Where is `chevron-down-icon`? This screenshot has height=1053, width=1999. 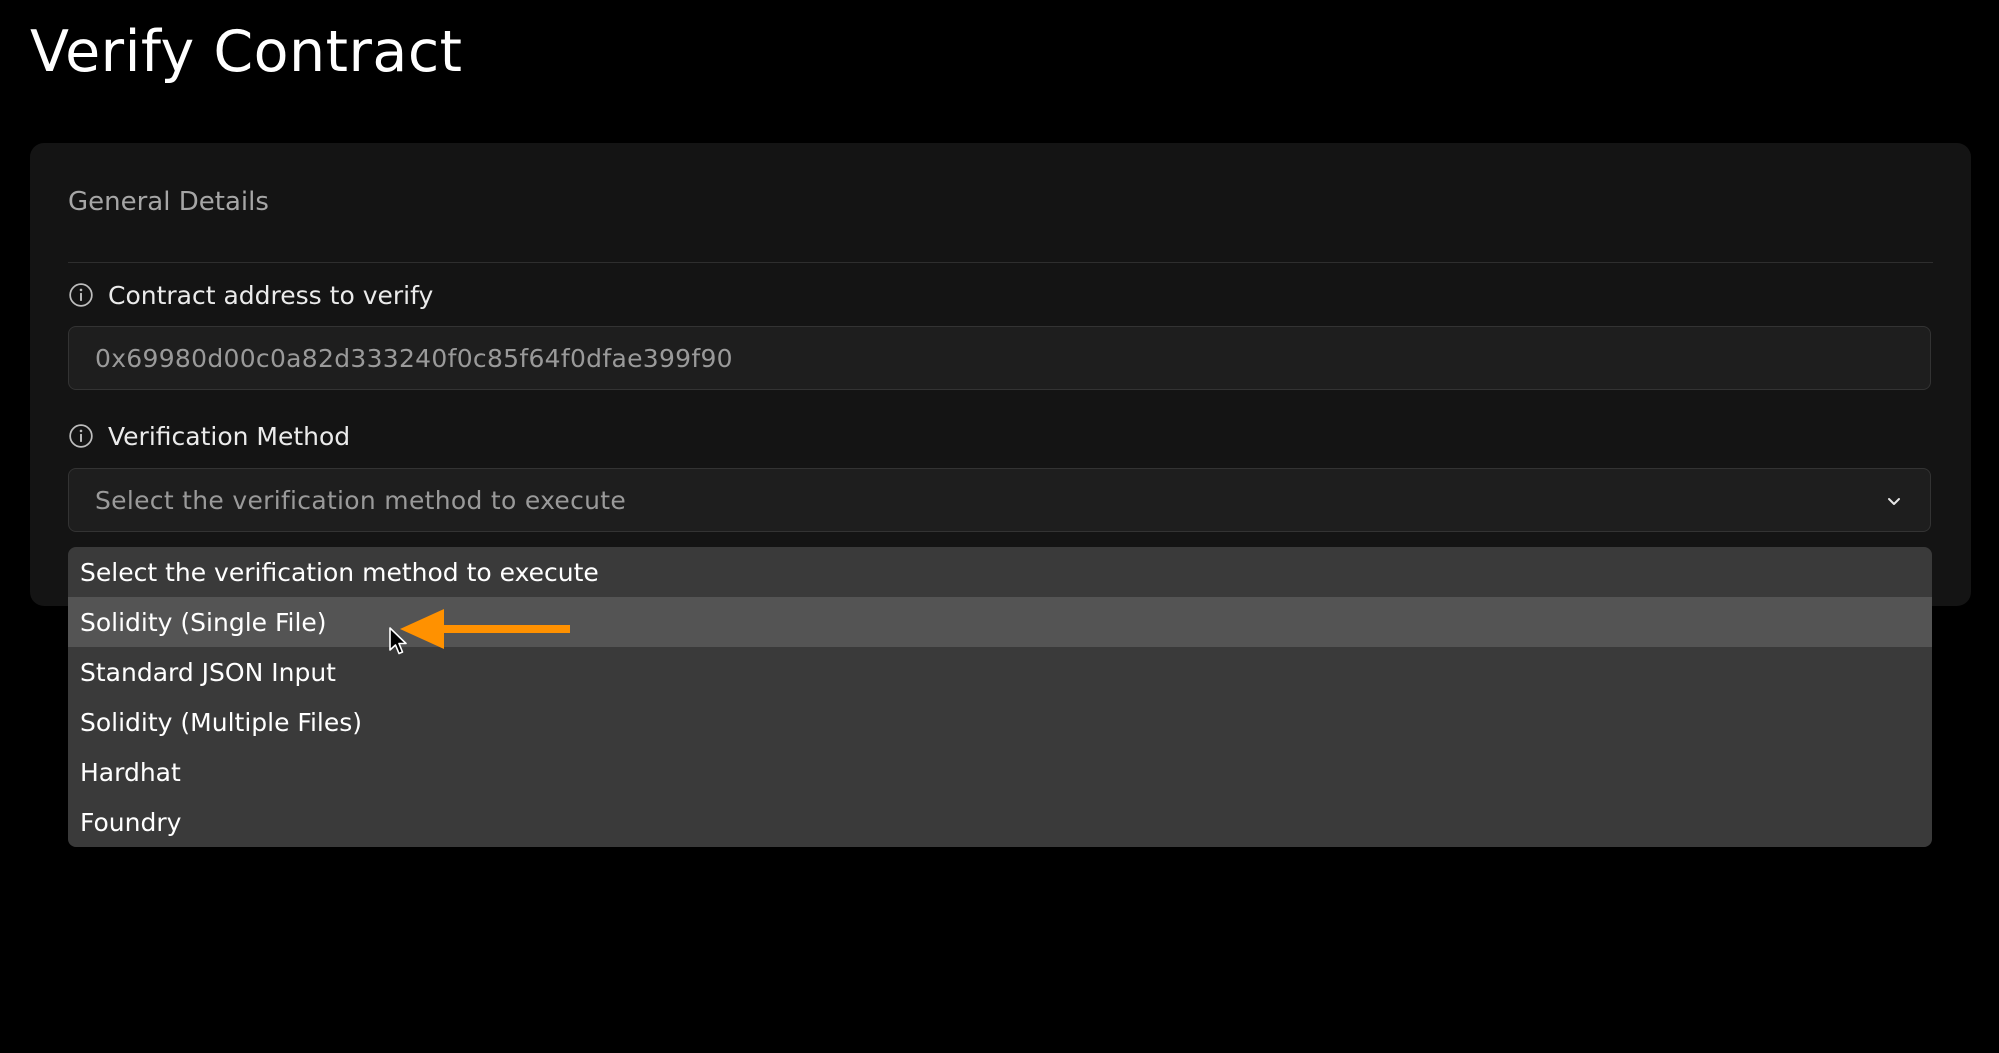 chevron-down-icon is located at coordinates (1894, 501).